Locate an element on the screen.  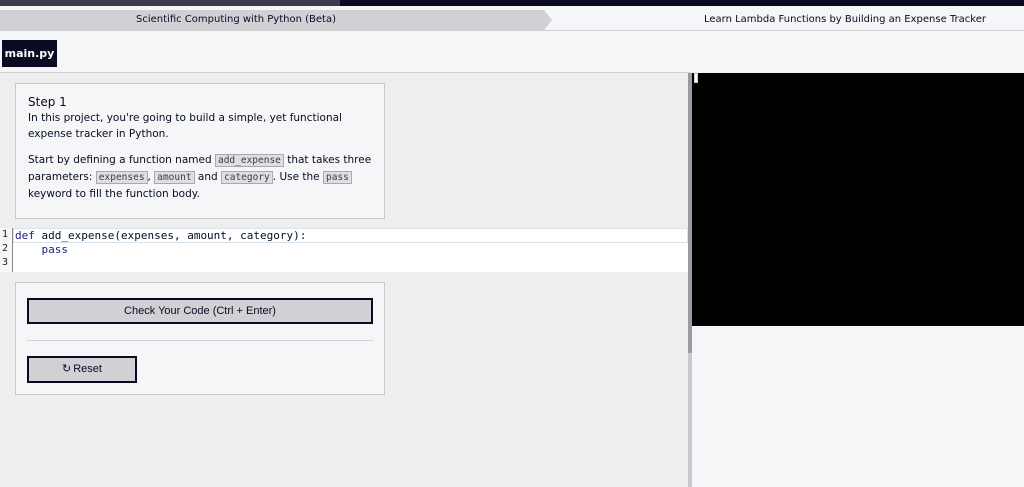
preview-cursor is located at coordinates (696, 78).